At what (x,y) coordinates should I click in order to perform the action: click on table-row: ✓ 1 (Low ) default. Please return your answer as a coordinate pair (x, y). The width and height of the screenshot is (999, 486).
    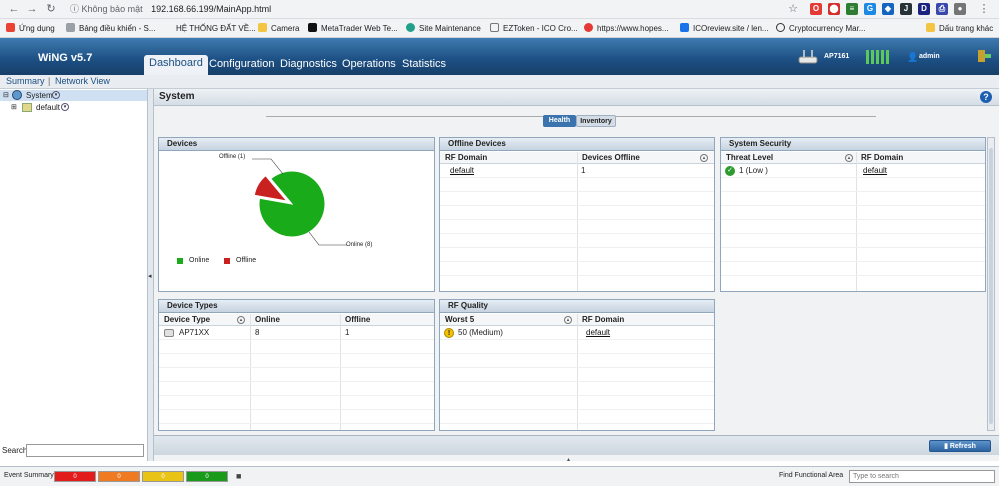
    Looking at the image, I should click on (853, 171).